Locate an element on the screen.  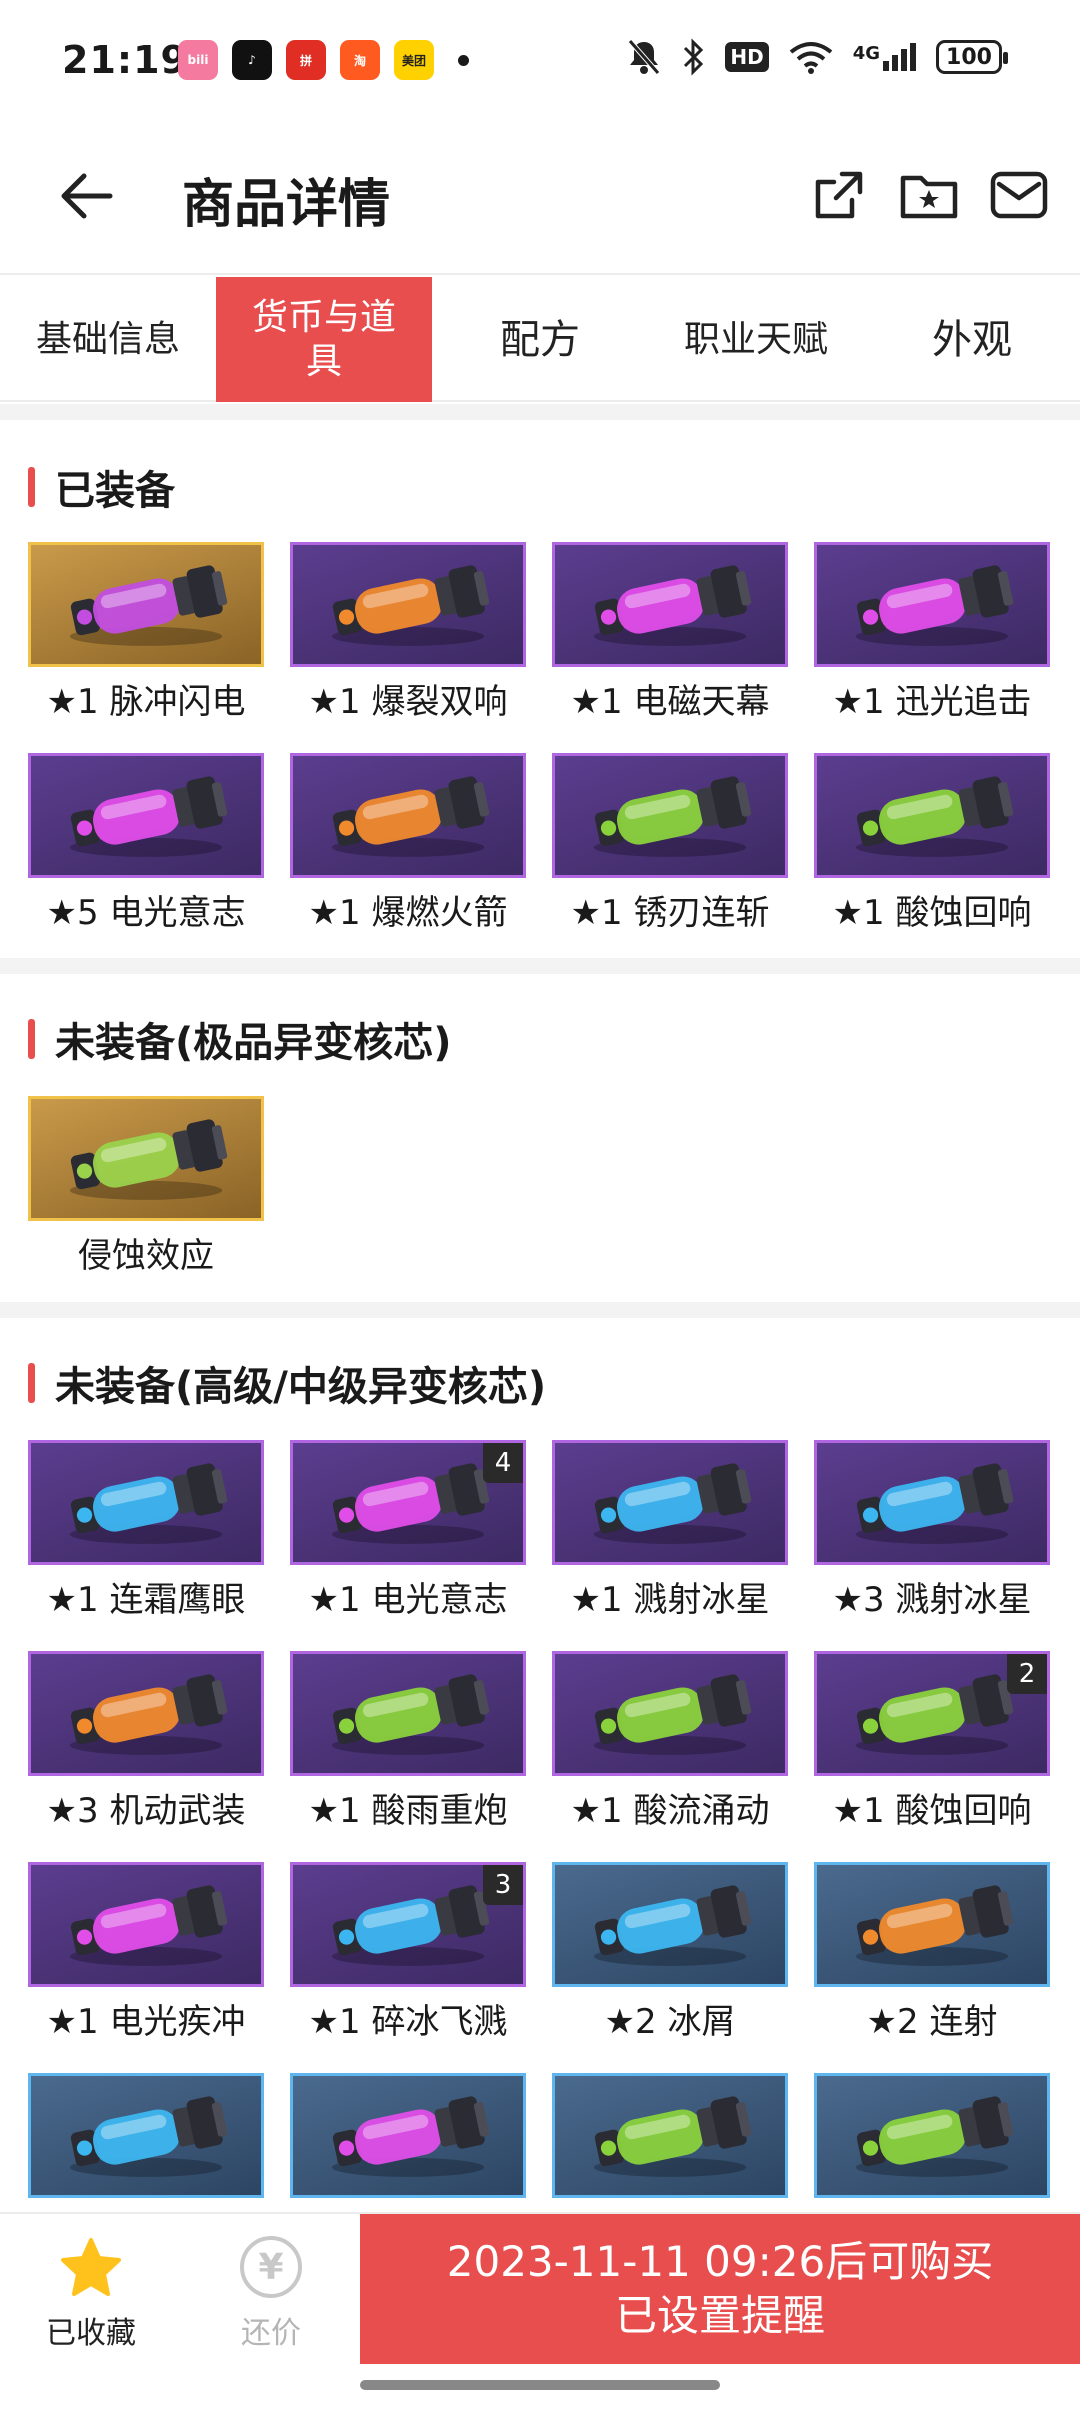
core-item-card: 2 ★1 酸蚀回响 is located at coordinates (932, 1741).